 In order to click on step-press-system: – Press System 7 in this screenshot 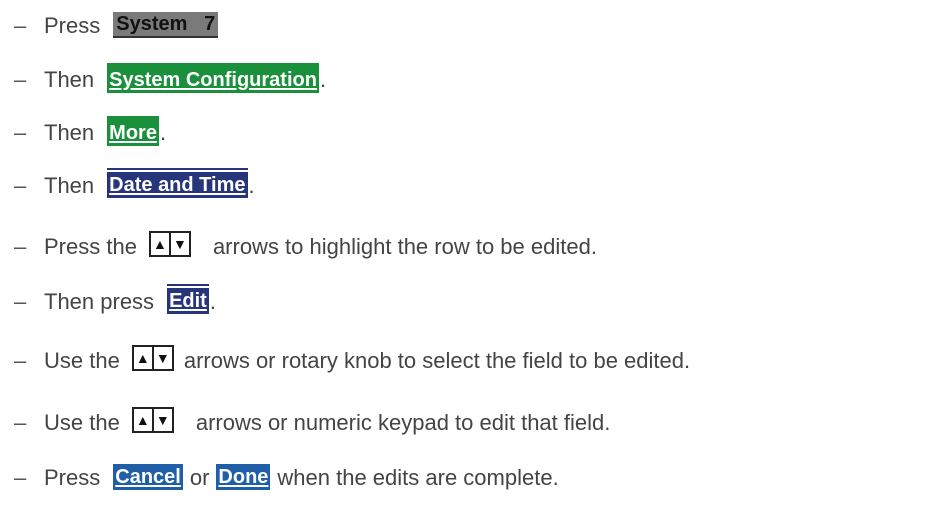, I will do `click(116, 26)`.